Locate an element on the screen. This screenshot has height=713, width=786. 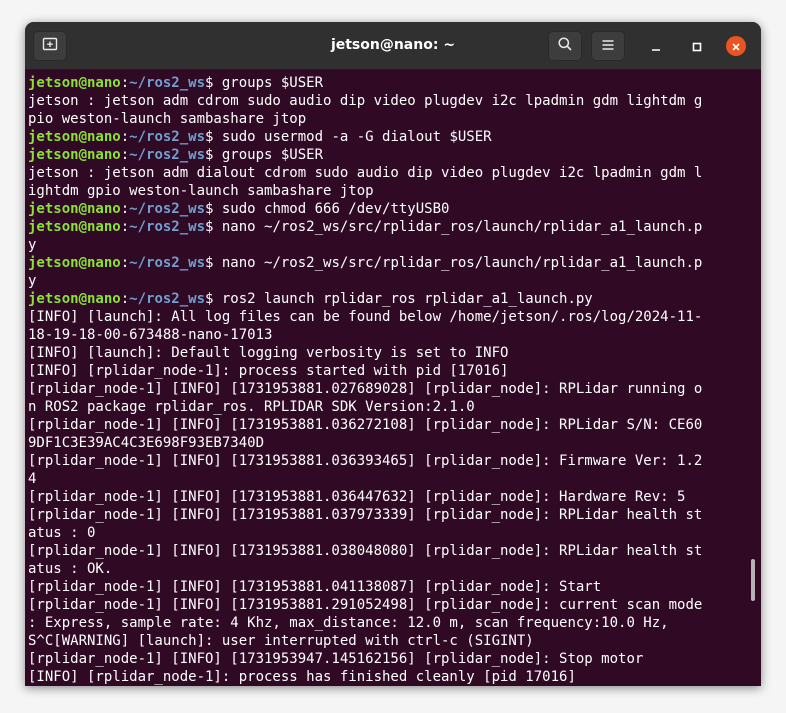
close-button is located at coordinates (736, 46).